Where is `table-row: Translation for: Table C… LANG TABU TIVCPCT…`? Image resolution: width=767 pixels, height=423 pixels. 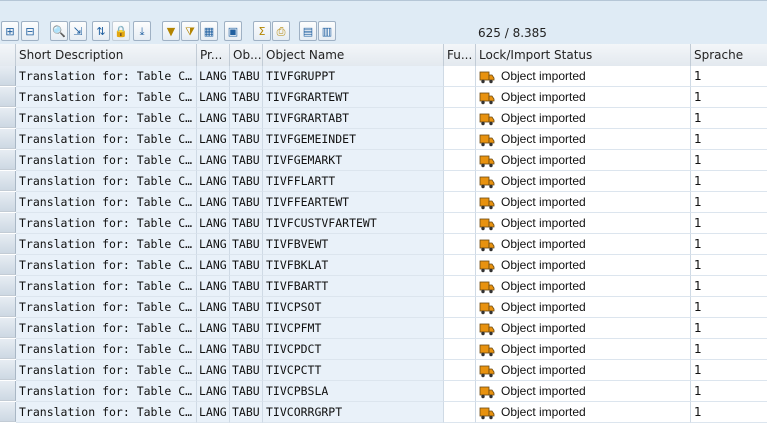 table-row: Translation for: Table C… LANG TABU TIVCPCT… is located at coordinates (383, 370).